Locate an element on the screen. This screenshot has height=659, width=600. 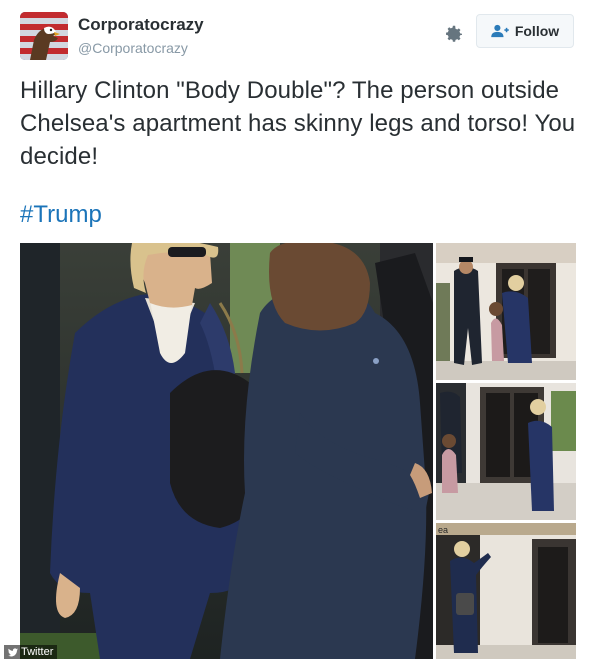
building-sign: ea is located at coordinates (443, 530).